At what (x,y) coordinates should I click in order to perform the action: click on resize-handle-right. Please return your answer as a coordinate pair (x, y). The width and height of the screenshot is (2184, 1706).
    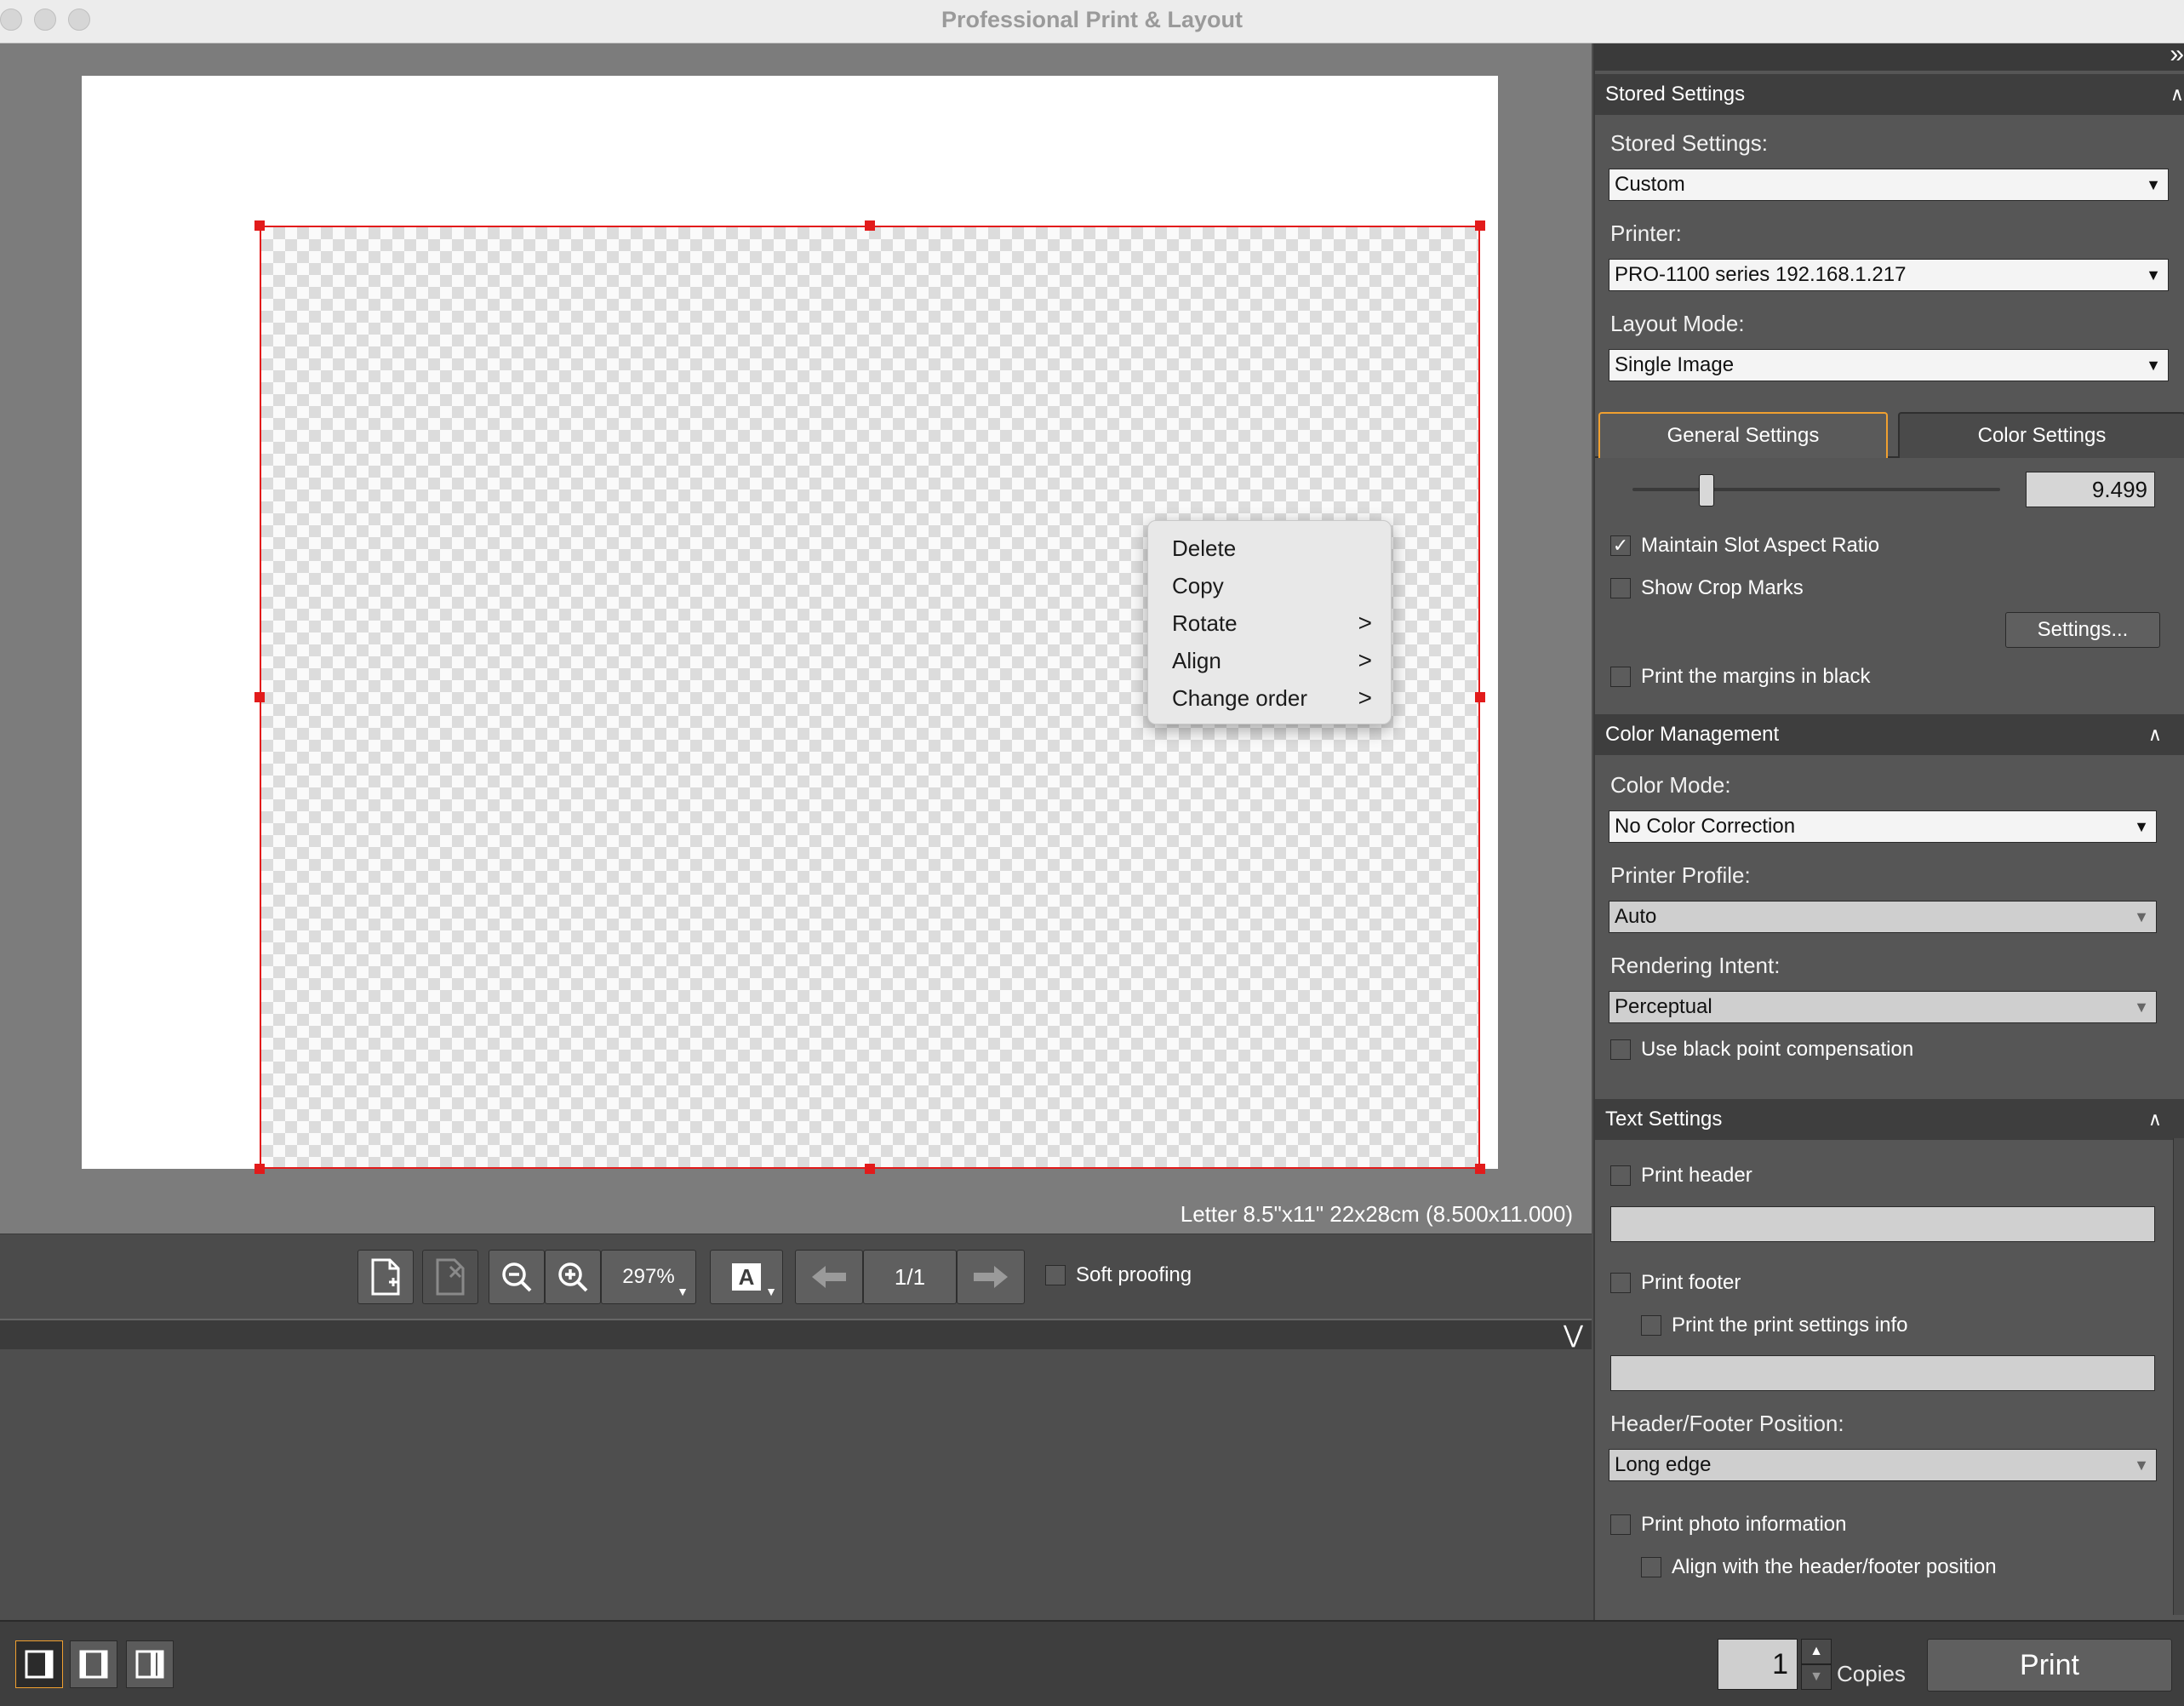
    Looking at the image, I should click on (1480, 697).